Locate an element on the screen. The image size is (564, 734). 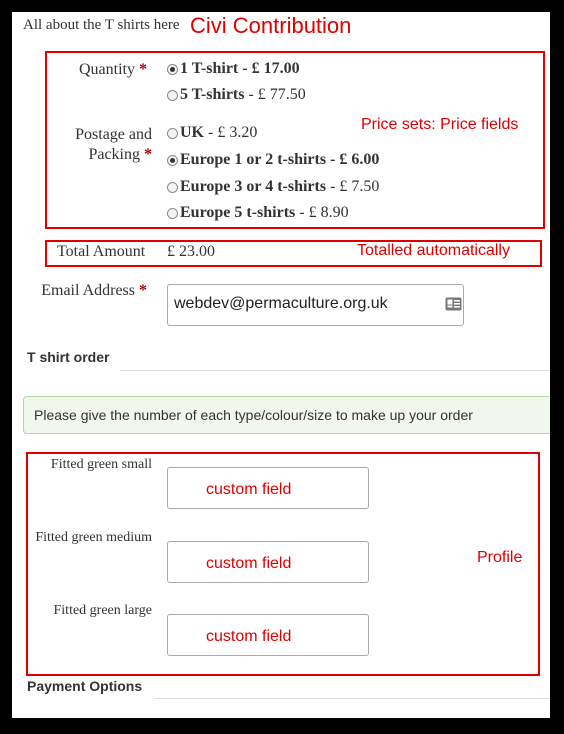
tshirt-order-heading: T shirt order is located at coordinates (68, 357).